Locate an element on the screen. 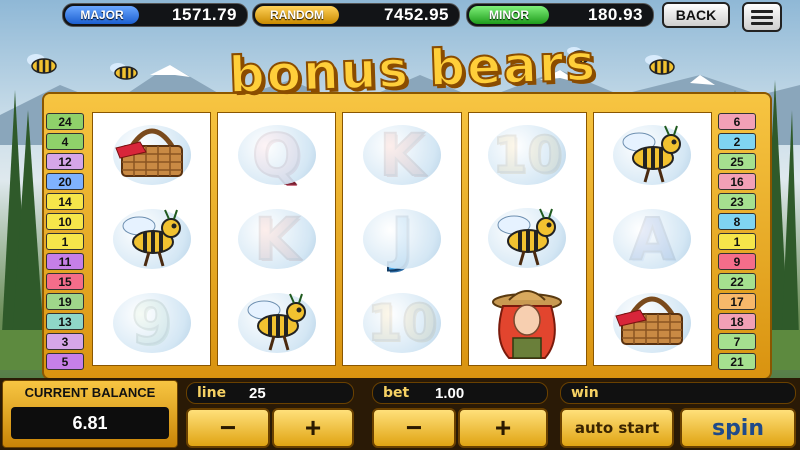 Image resolution: width=800 pixels, height=450 pixels. payline-badge: 22 is located at coordinates (737, 281).